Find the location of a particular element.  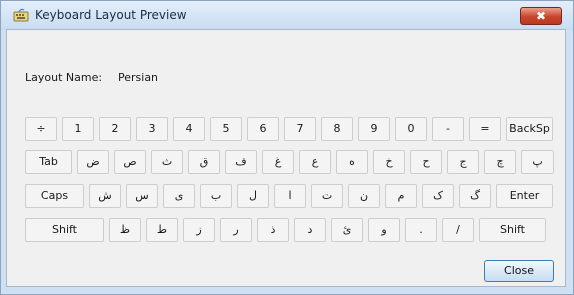

layout-name-label: Layout Name: is located at coordinates (64, 77).